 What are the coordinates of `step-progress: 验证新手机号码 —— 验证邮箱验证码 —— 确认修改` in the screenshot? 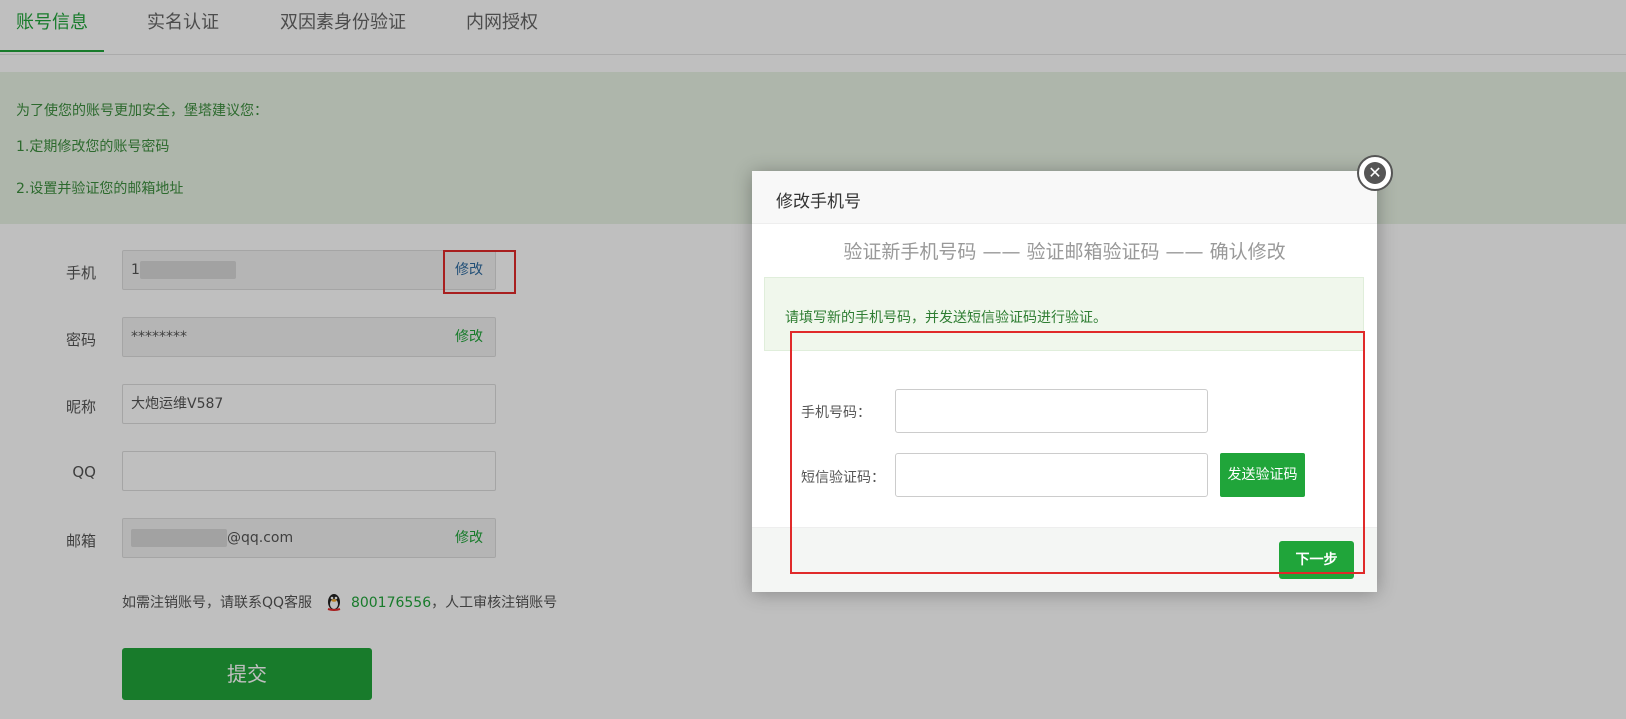 It's located at (1064, 252).